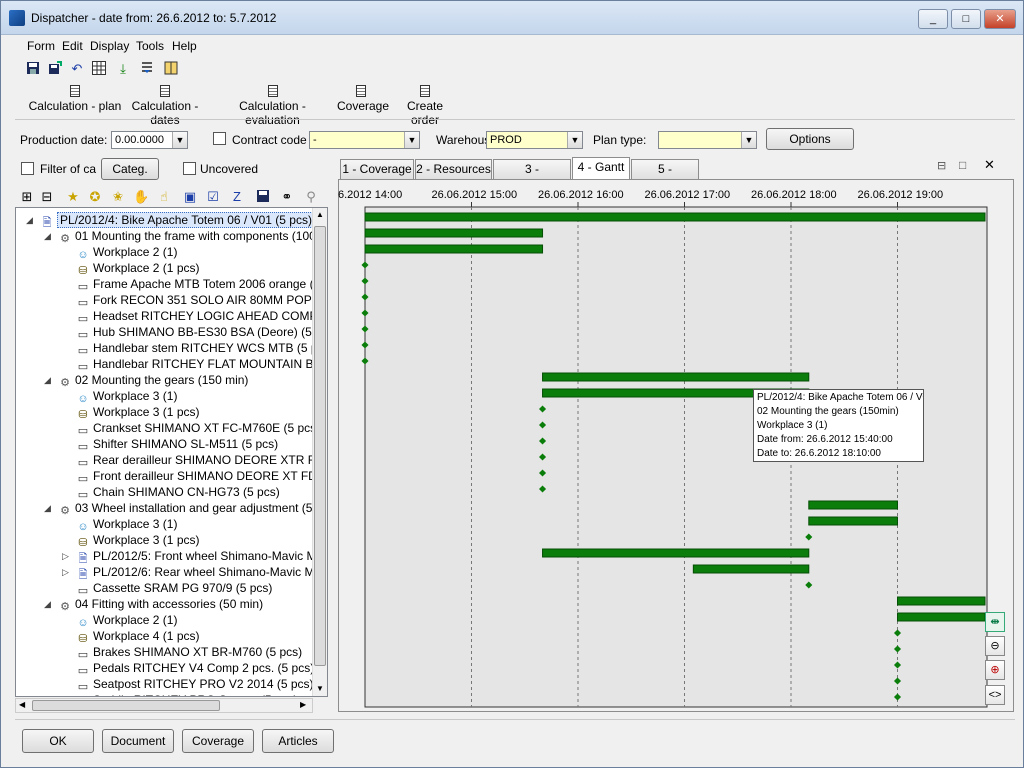  Describe the element at coordinates (532, 176) in the screenshot. I see `tab-documents: 3 - Documents` at that location.